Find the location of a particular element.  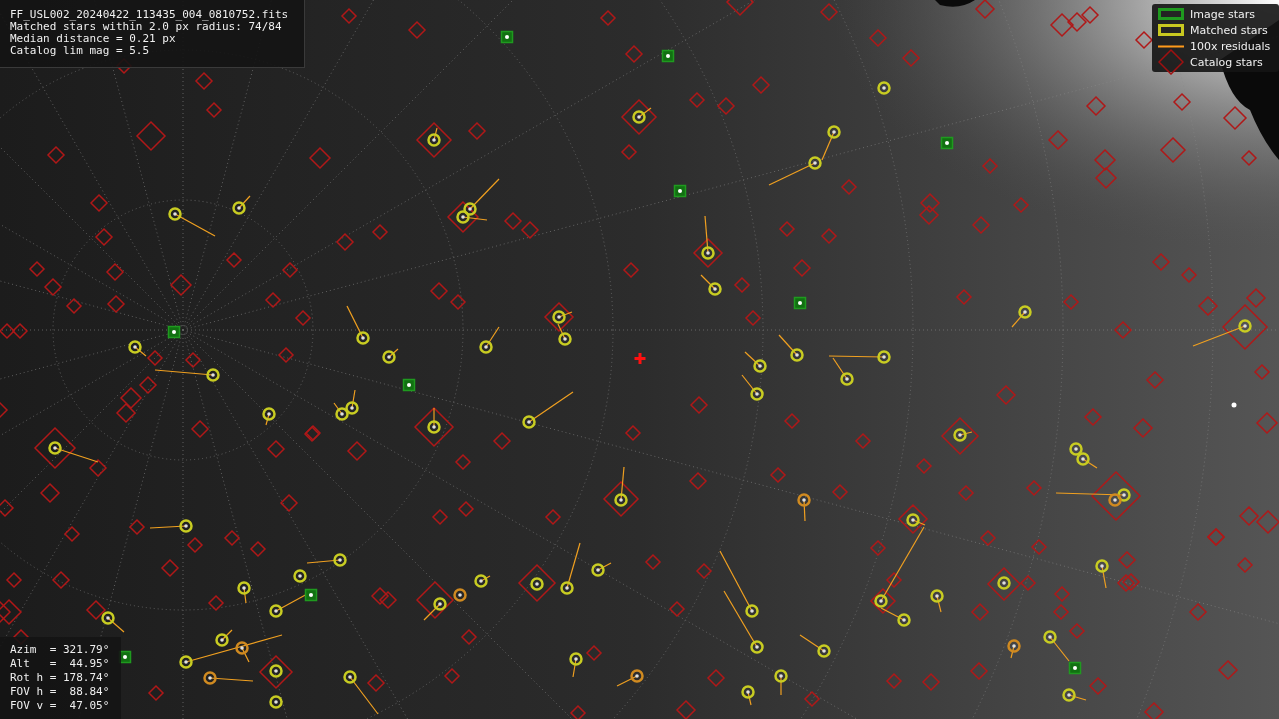

pointing-text: FOV h = 88.84° is located at coordinates (60, 692).